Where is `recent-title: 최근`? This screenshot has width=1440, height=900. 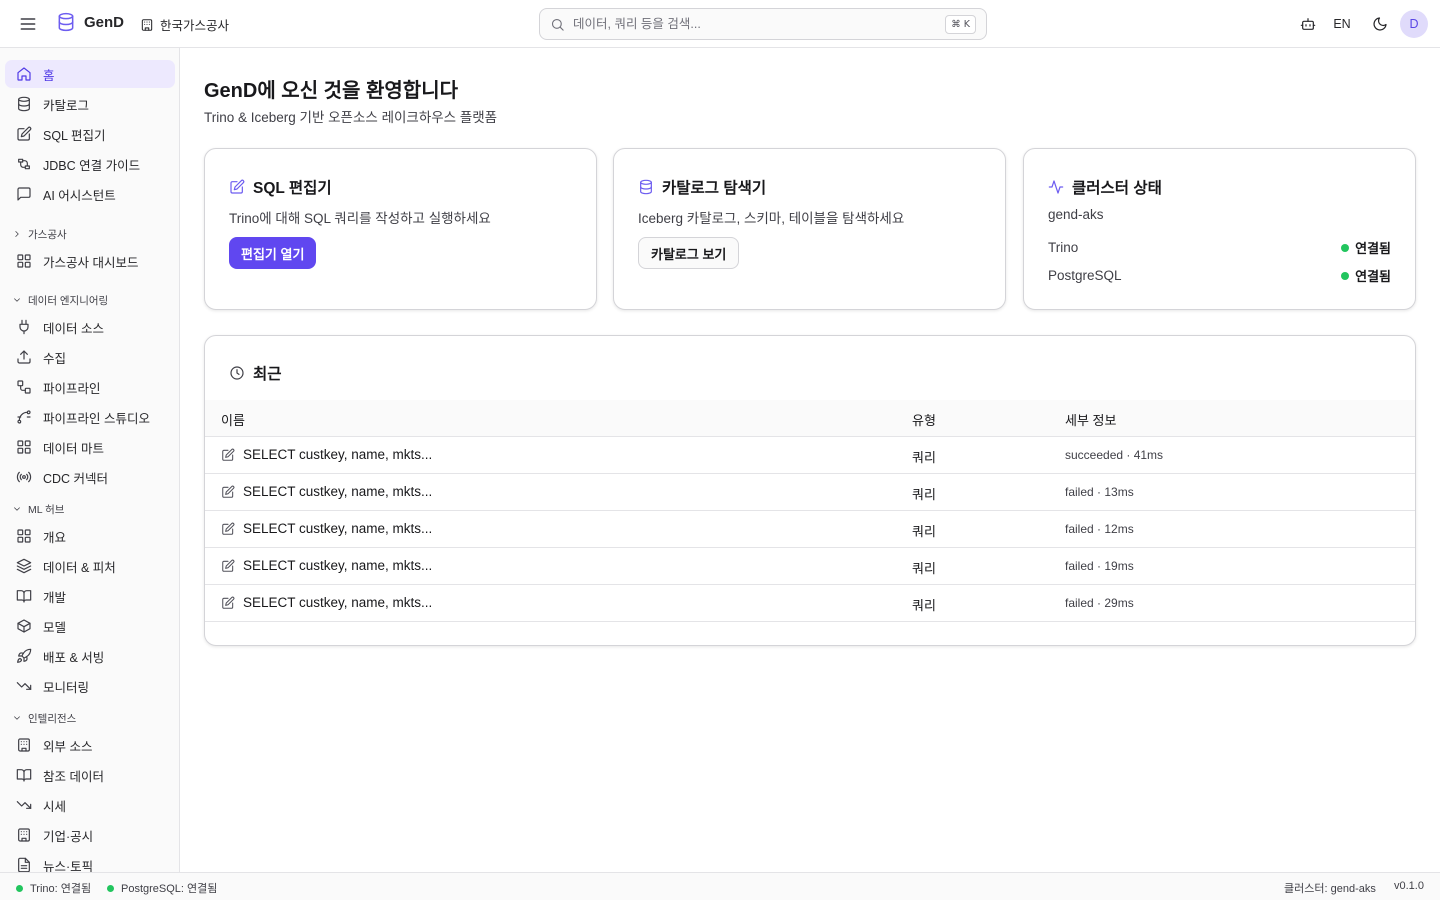 recent-title: 최근 is located at coordinates (255, 373).